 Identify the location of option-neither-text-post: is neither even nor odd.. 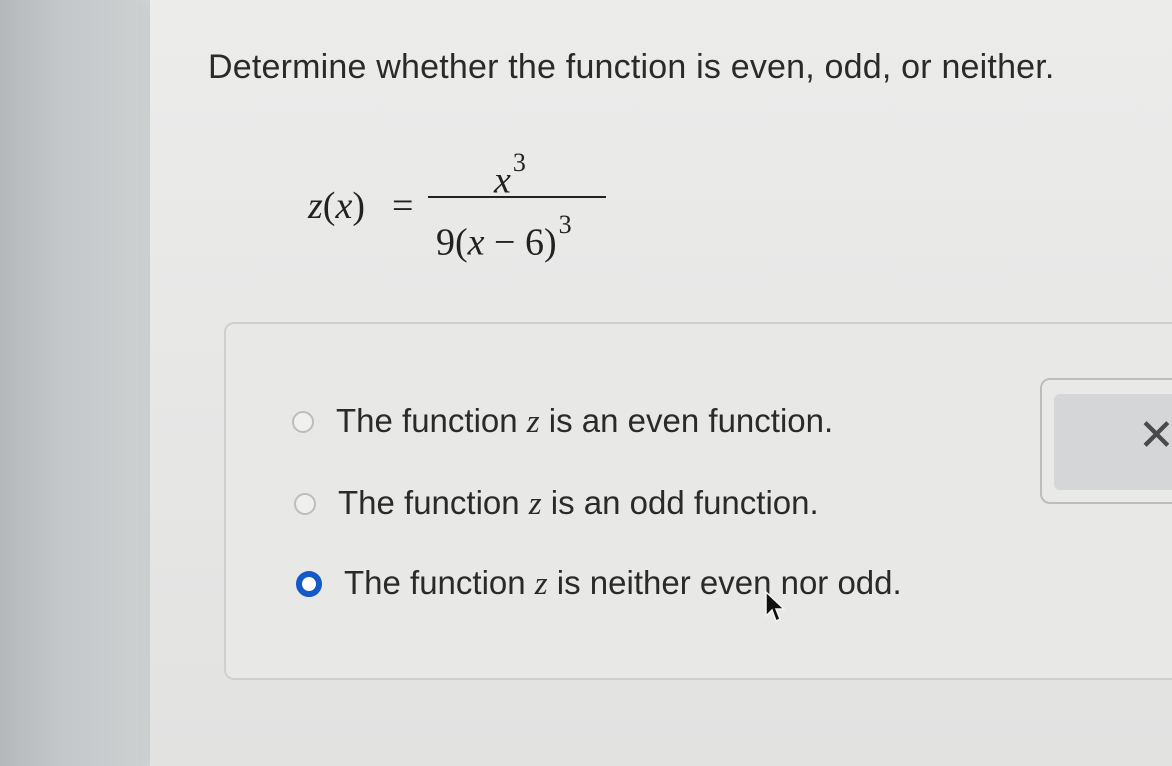
(724, 582).